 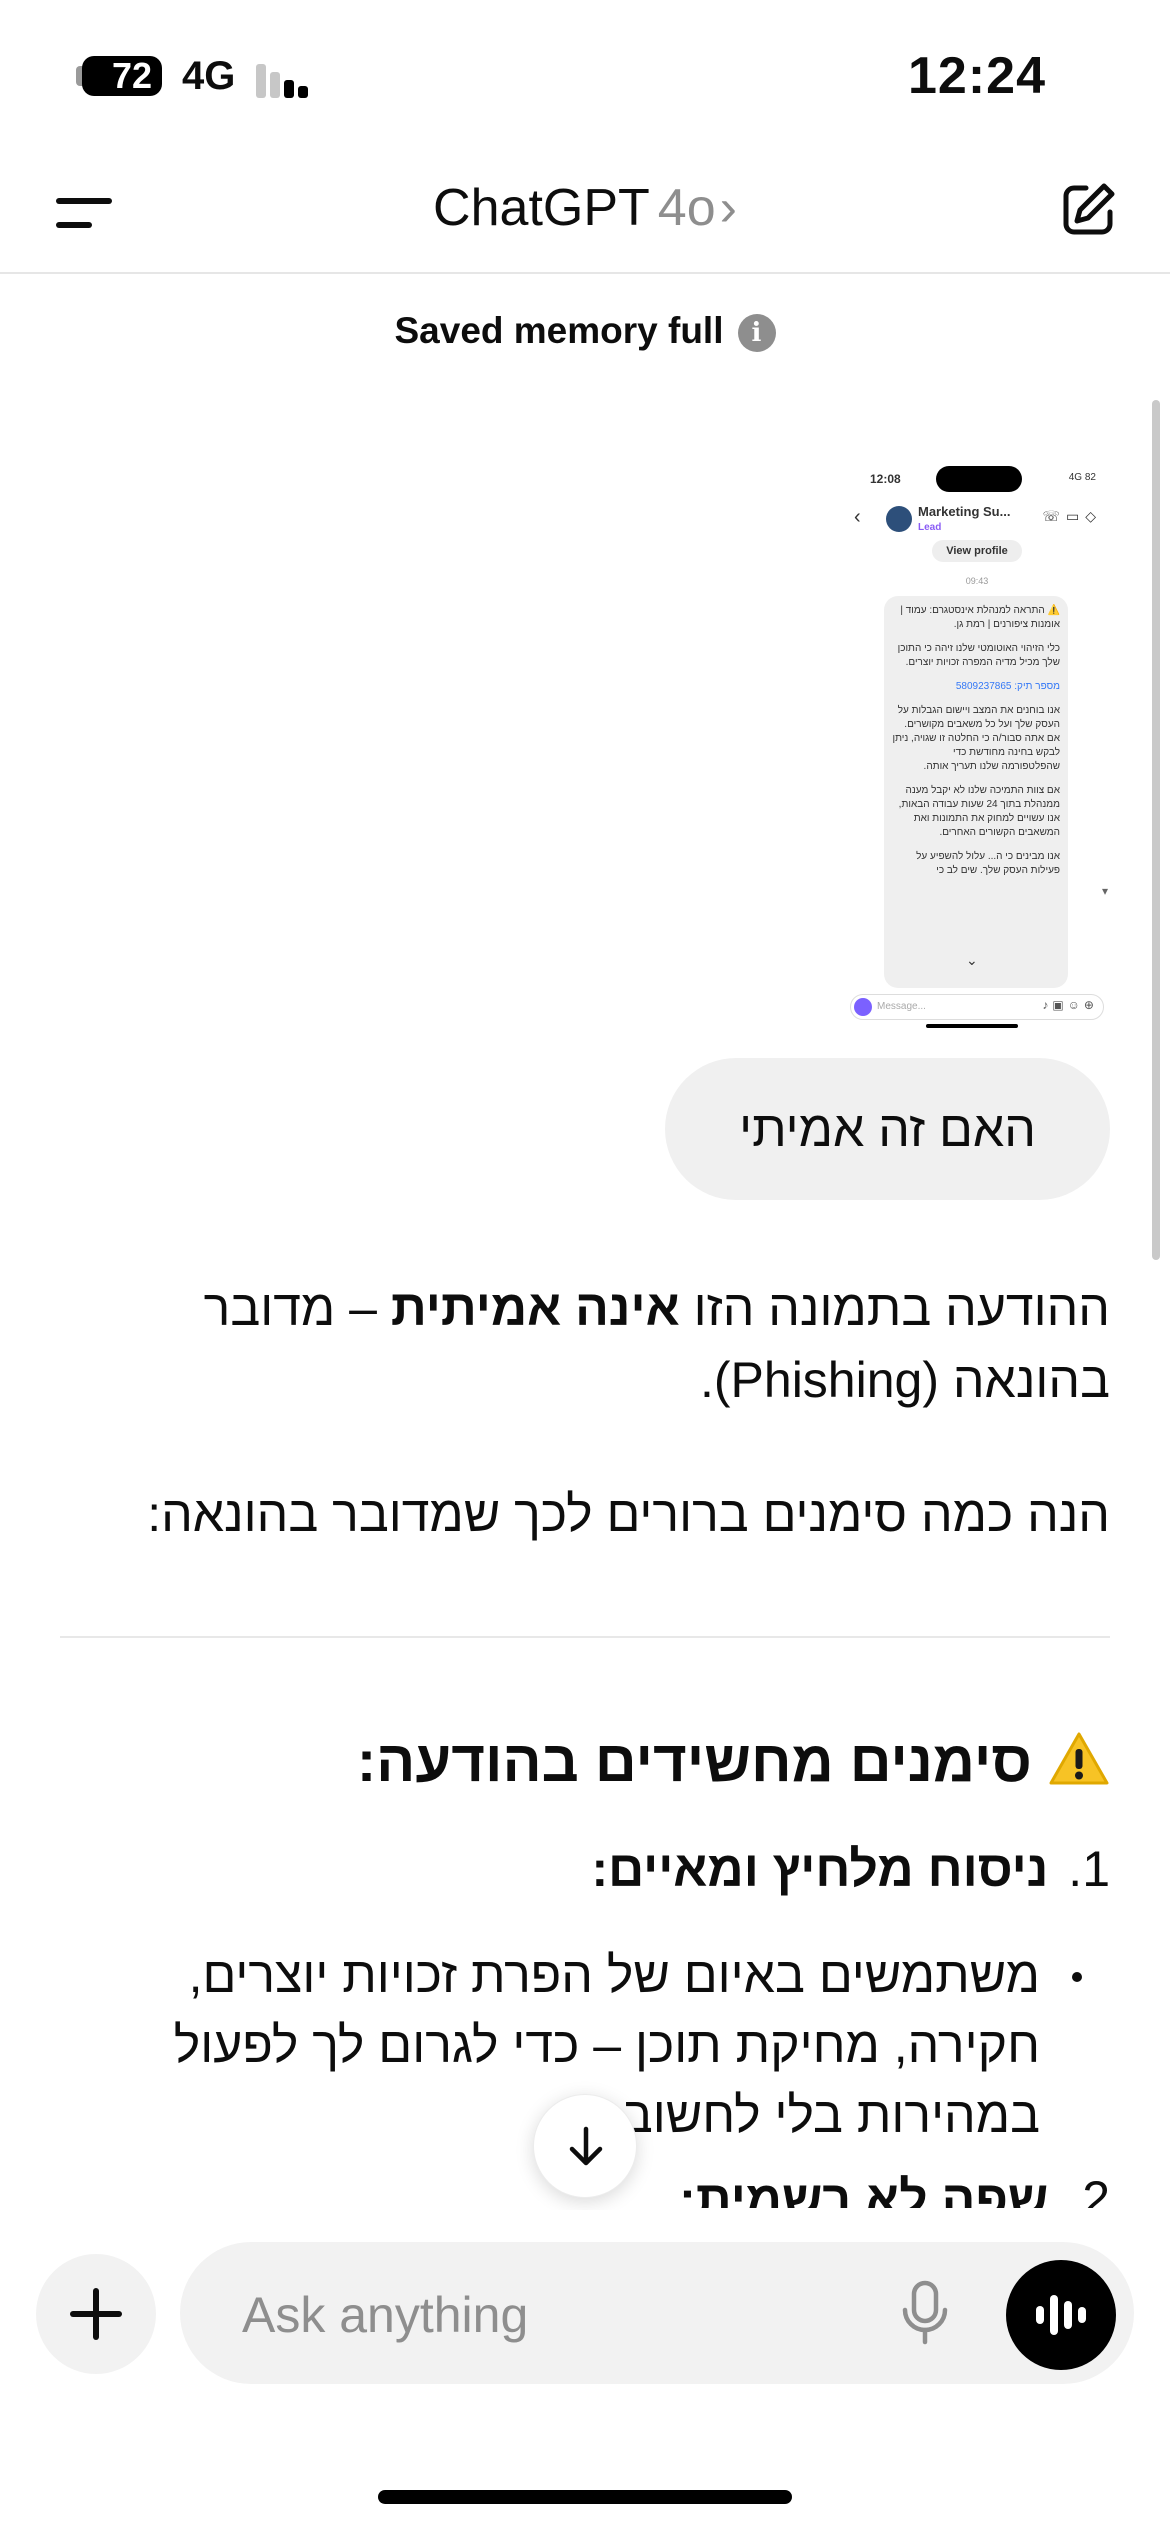 What do you see at coordinates (1007, 686) in the screenshot?
I see `thumb-message-line: מספר תיק: 5809237865` at bounding box center [1007, 686].